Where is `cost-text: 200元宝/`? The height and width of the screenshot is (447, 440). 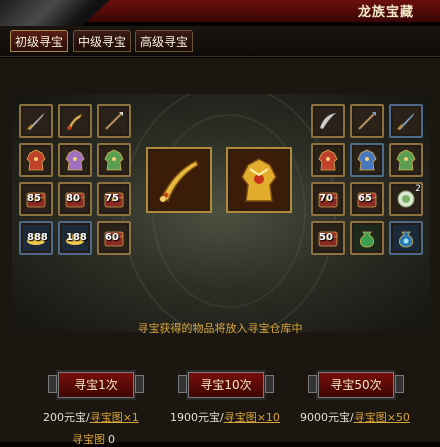 cost-text: 200元宝/ is located at coordinates (66, 417).